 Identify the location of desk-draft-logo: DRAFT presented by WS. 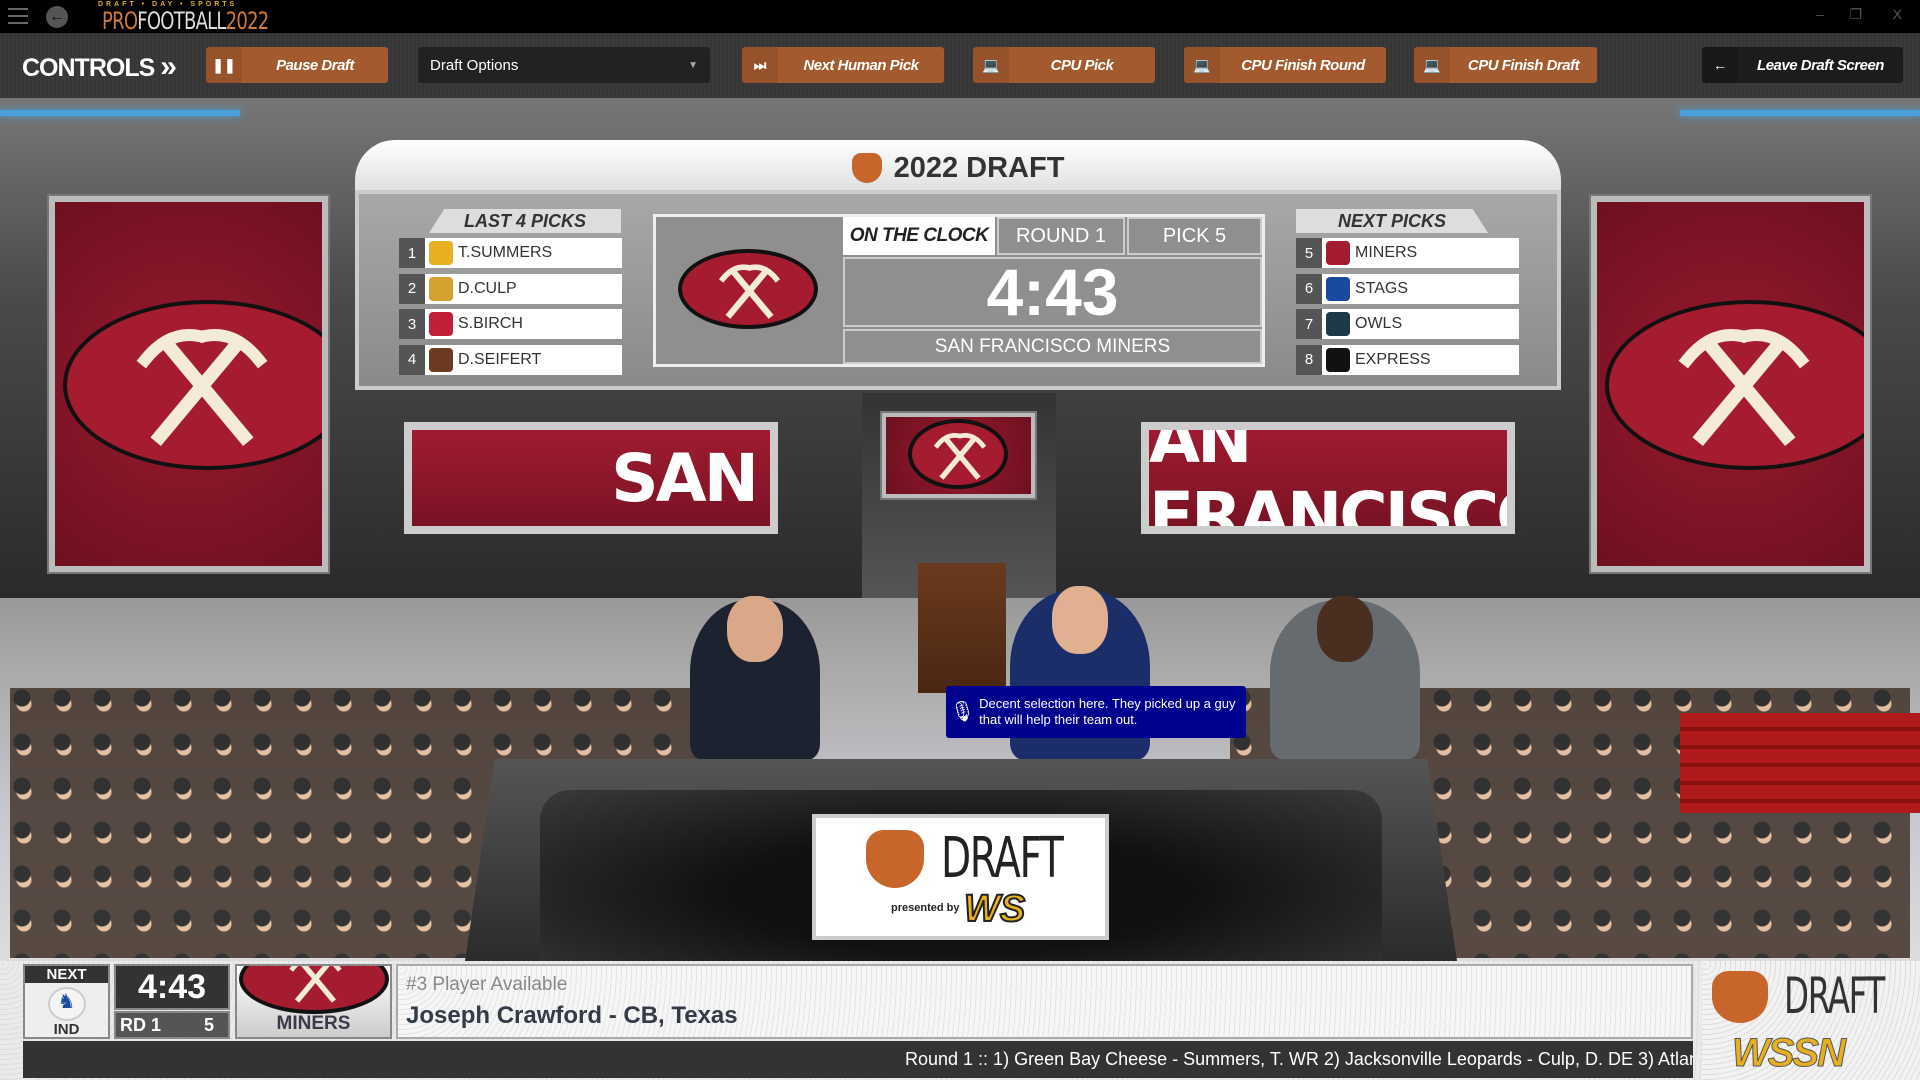
(960, 877).